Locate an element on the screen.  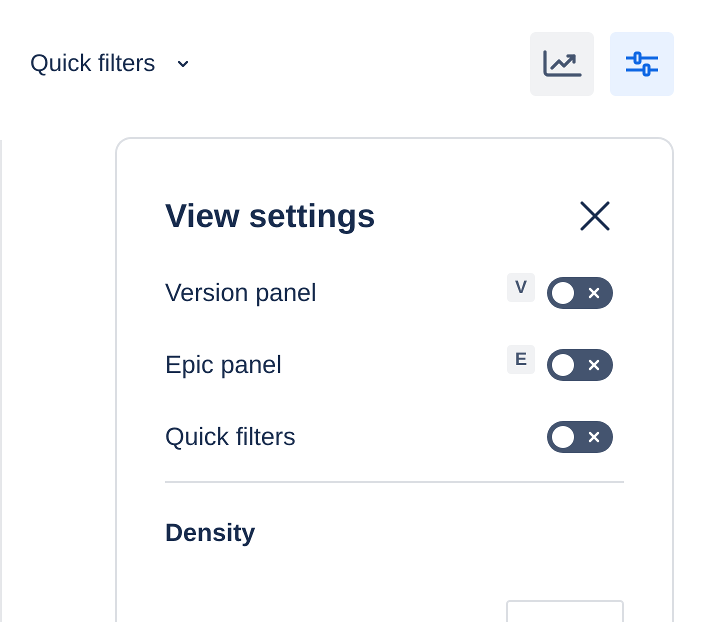
insights-button is located at coordinates (562, 64).